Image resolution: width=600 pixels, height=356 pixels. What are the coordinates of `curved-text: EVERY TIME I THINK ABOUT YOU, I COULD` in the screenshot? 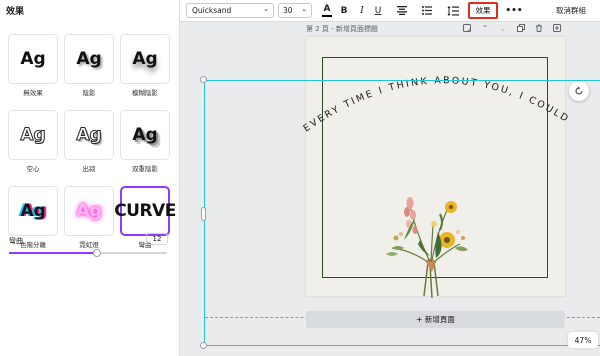 It's located at (436, 104).